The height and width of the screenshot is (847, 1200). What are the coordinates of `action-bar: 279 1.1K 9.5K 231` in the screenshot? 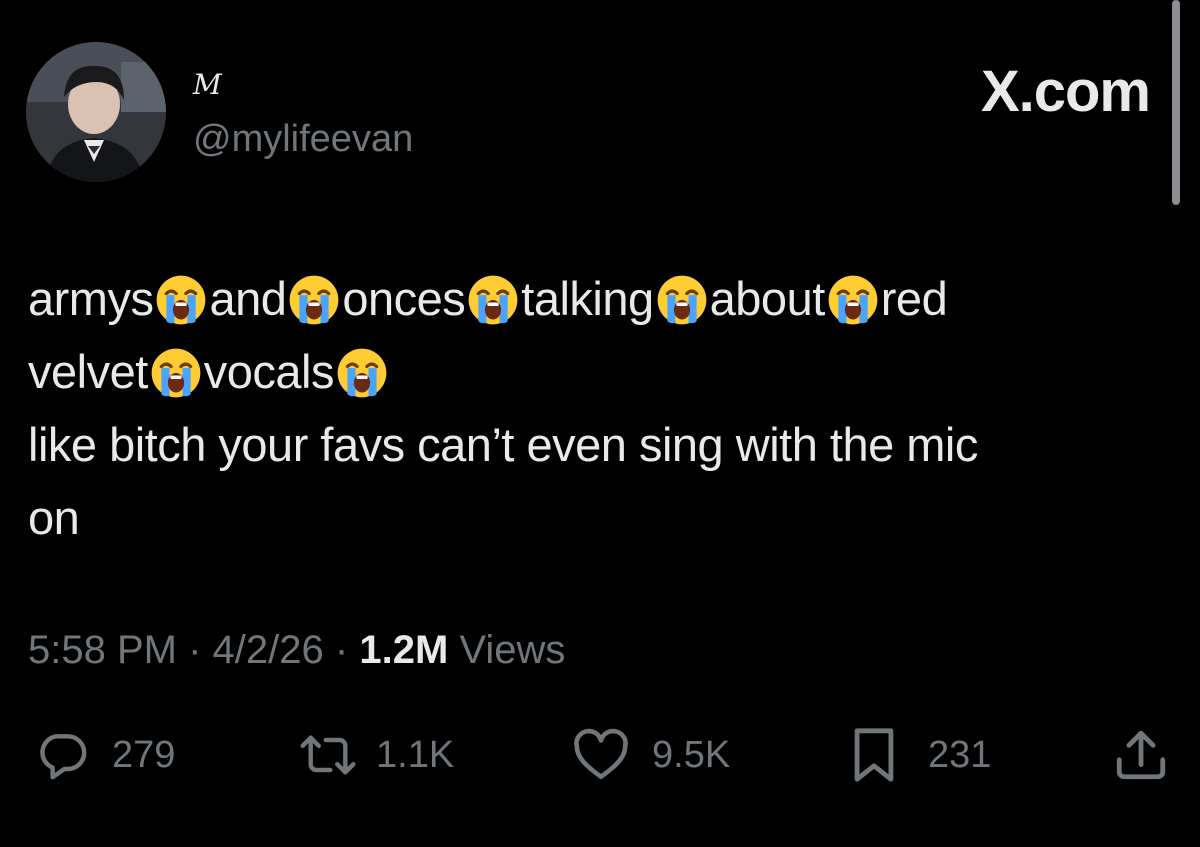 It's located at (600, 755).